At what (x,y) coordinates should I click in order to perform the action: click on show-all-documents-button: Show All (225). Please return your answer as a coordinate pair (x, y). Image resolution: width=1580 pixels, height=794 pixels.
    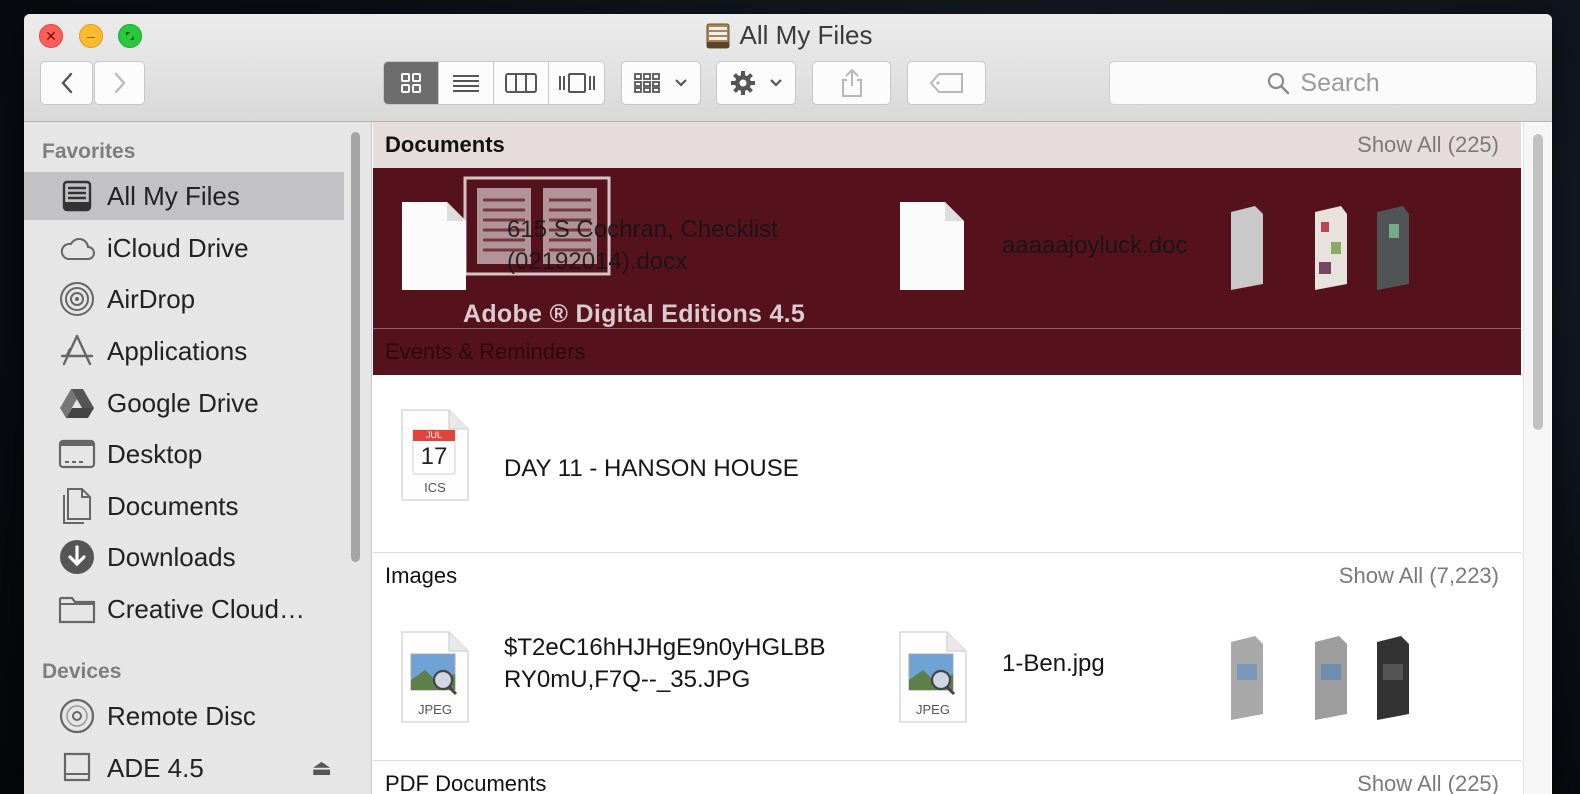
    Looking at the image, I should click on (1428, 145).